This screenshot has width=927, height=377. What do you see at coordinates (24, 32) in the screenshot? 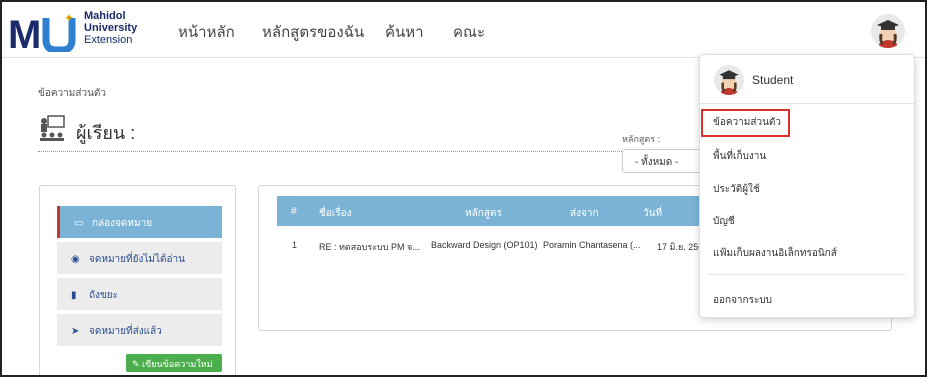
I see `svg-text: M` at bounding box center [24, 32].